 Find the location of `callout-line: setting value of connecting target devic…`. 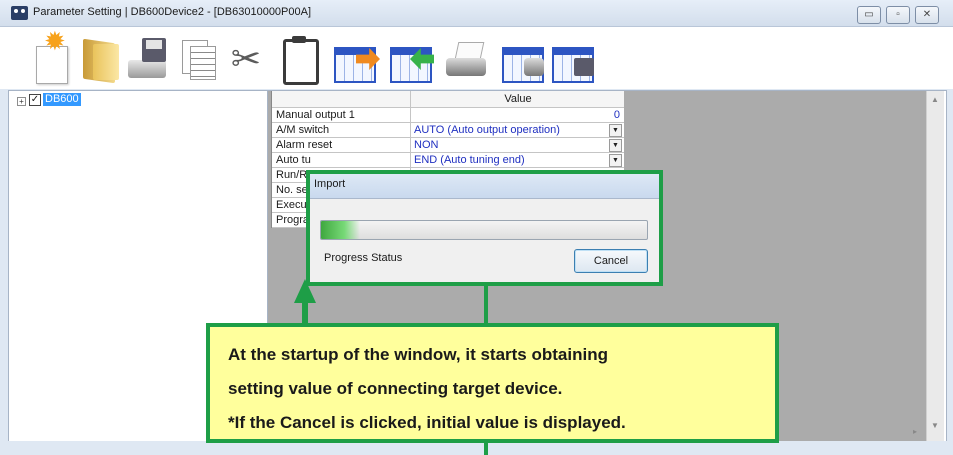

callout-line: setting value of connecting target devic… is located at coordinates (395, 388).